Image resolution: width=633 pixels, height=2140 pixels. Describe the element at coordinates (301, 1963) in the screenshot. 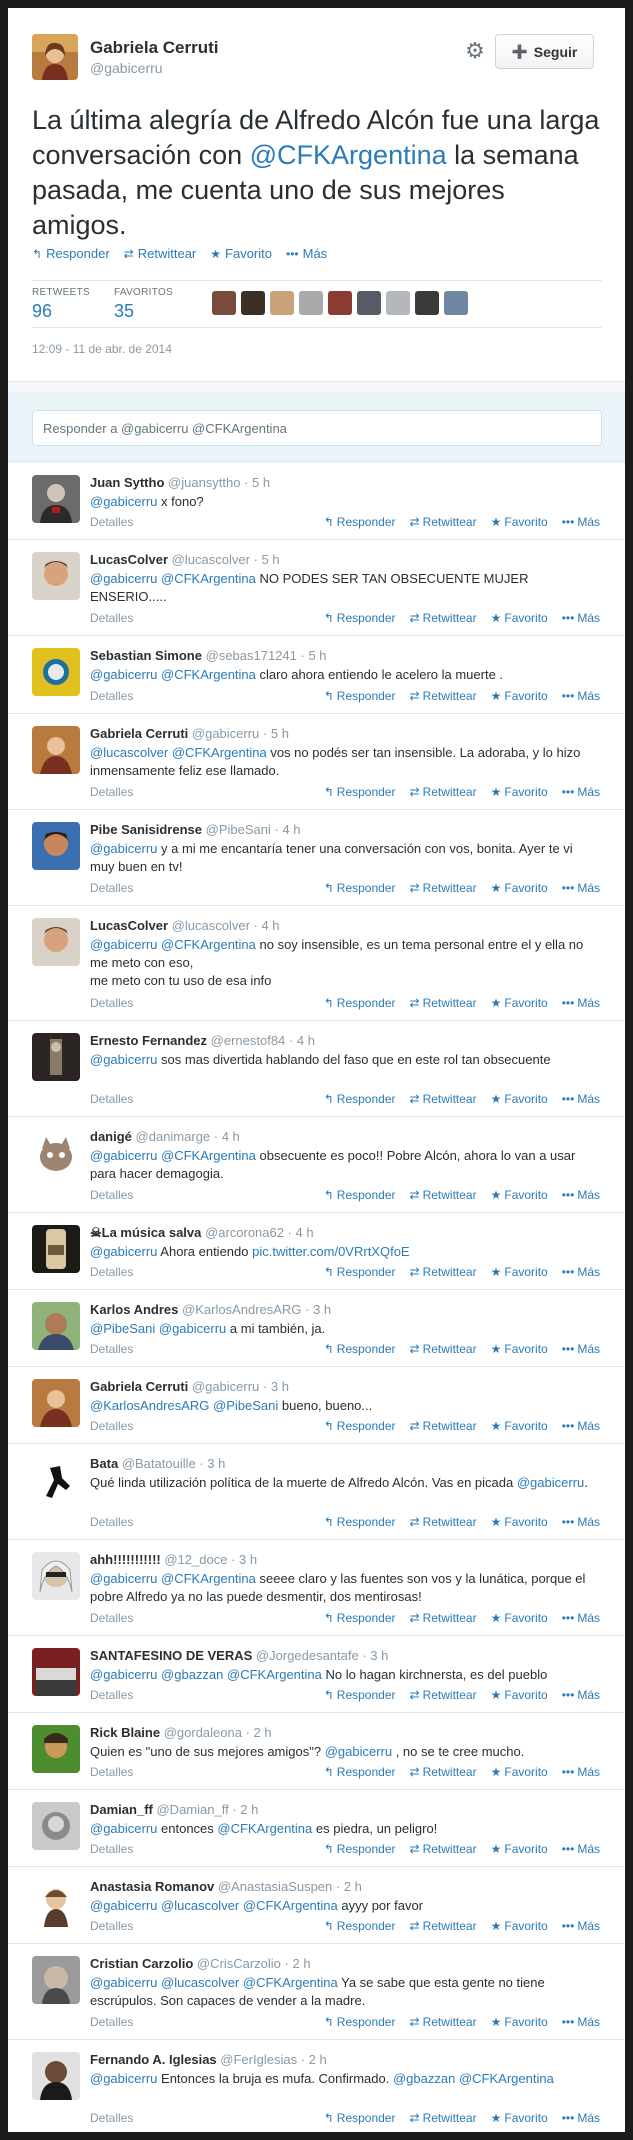

I see `reply-time: 2 h` at that location.